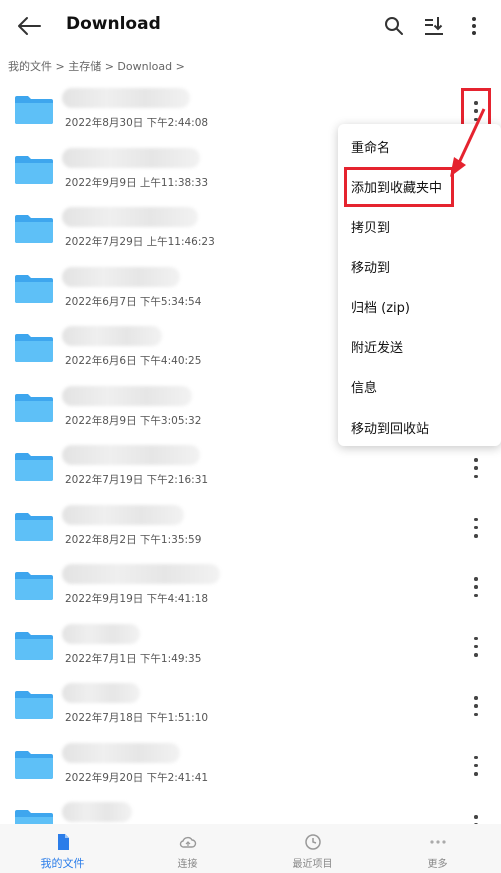 This screenshot has width=501, height=873. I want to click on menu-item: 拷贝到, so click(370, 226).